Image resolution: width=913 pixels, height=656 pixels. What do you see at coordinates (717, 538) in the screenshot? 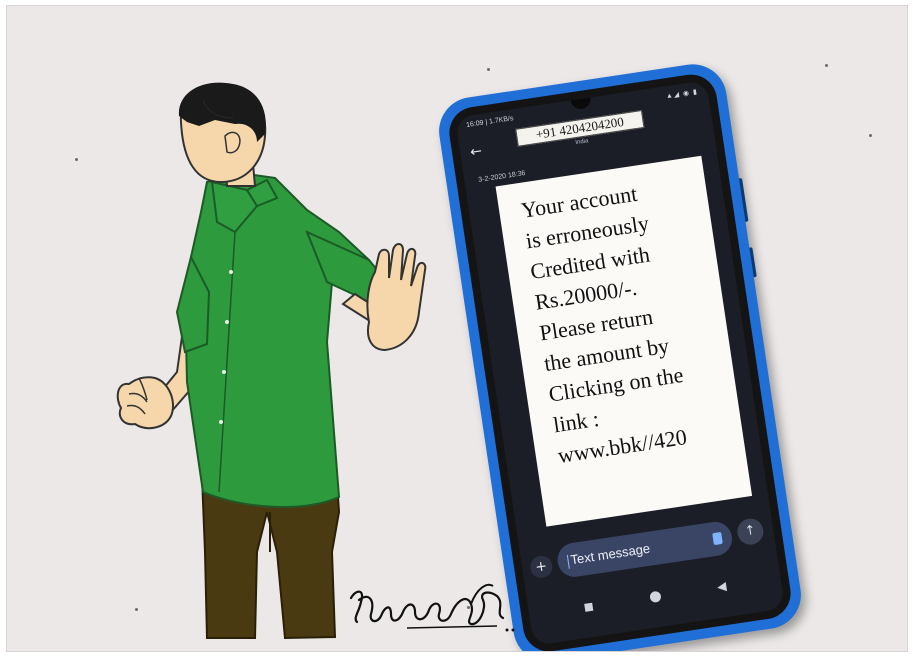
I see `sim-icon` at bounding box center [717, 538].